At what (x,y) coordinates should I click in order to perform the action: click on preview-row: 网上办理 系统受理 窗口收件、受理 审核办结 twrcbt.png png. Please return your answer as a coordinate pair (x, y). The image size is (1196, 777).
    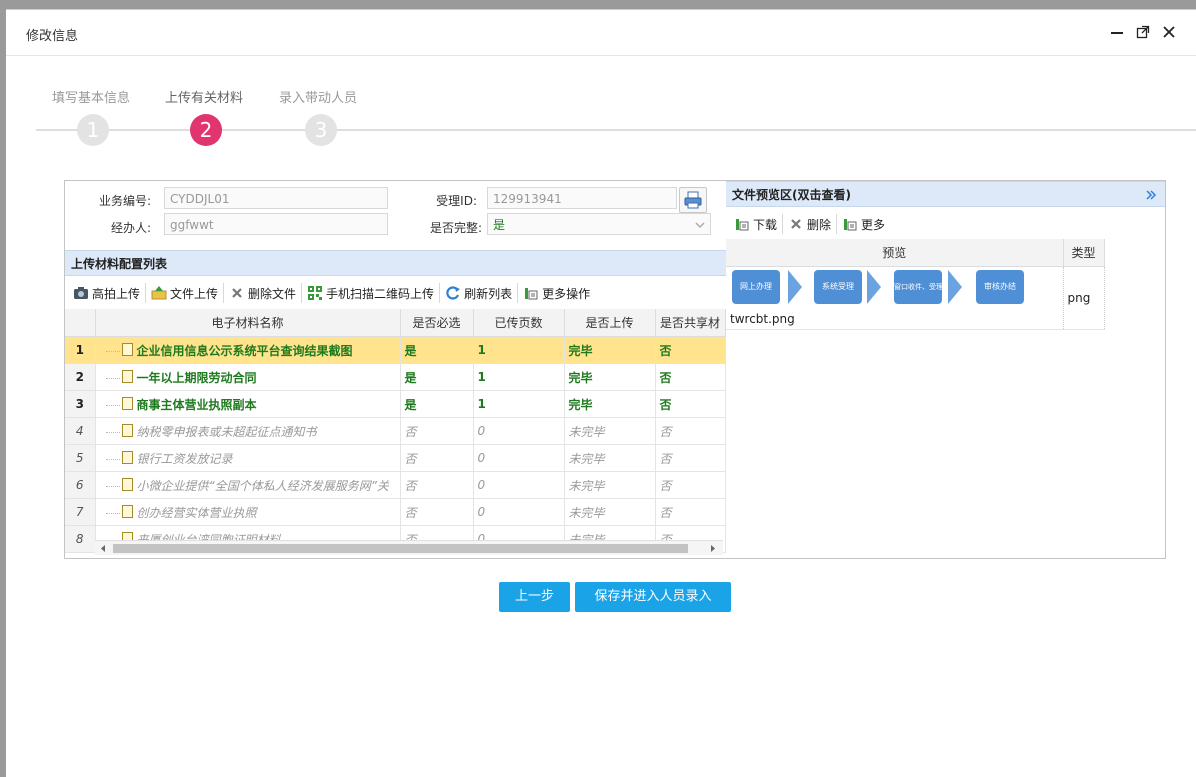
    Looking at the image, I should click on (915, 298).